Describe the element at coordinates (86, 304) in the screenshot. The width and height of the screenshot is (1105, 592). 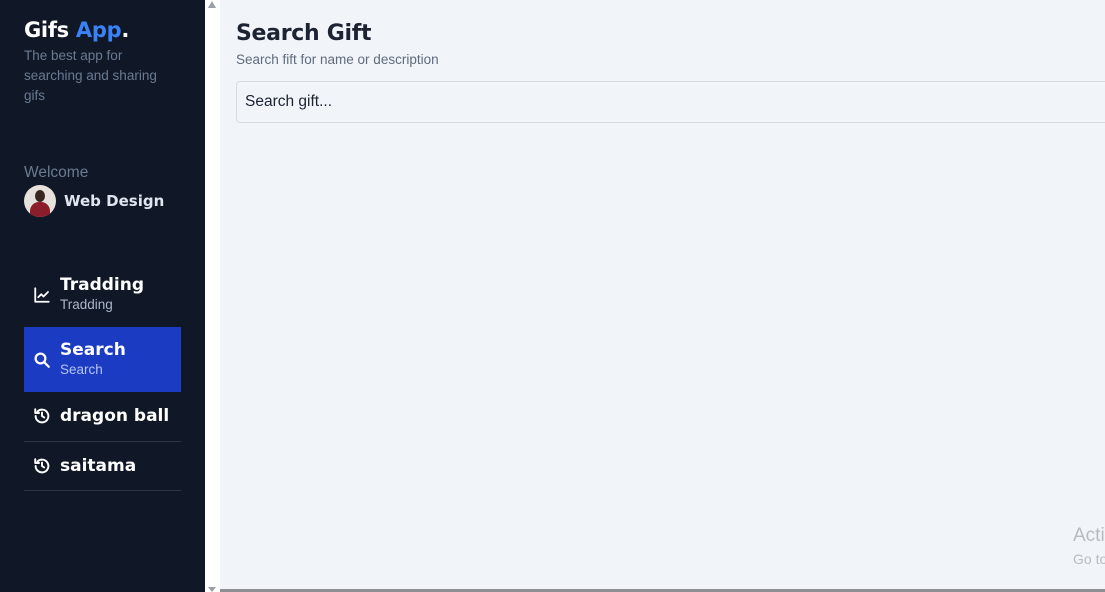
I see `sidebar-item-sublabel: Tradding` at that location.